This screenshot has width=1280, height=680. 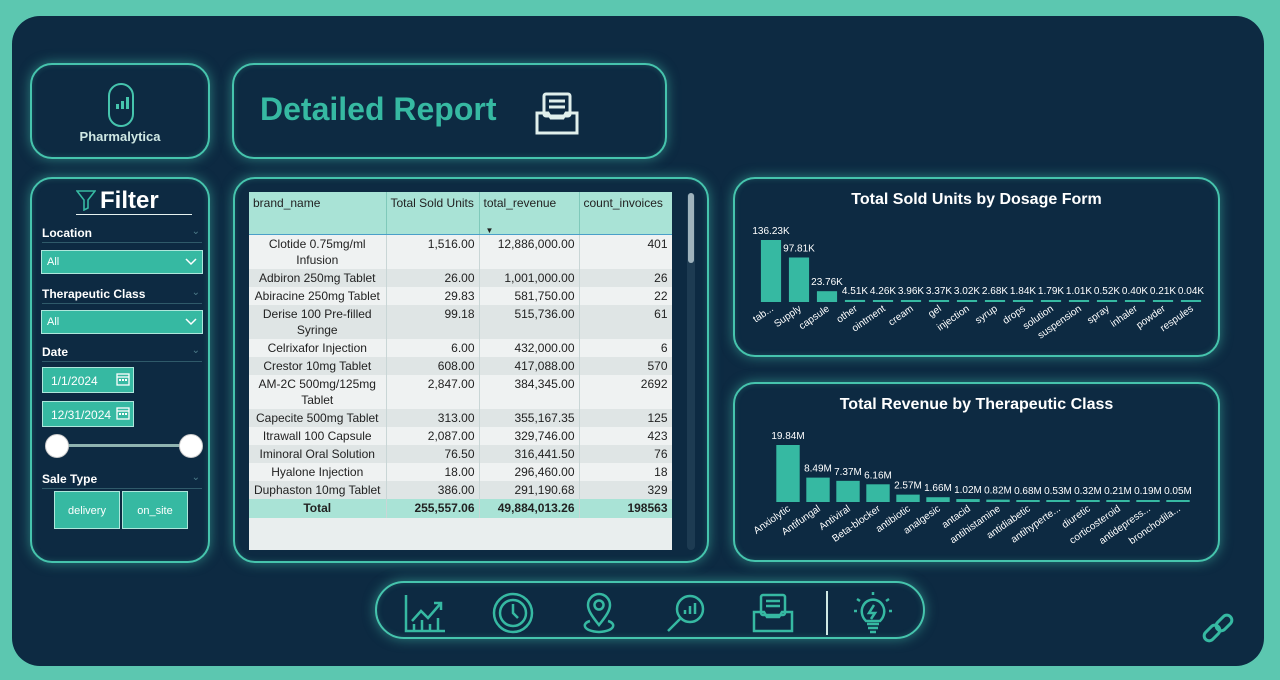 I want to click on data-label: 2.57M, so click(x=908, y=486).